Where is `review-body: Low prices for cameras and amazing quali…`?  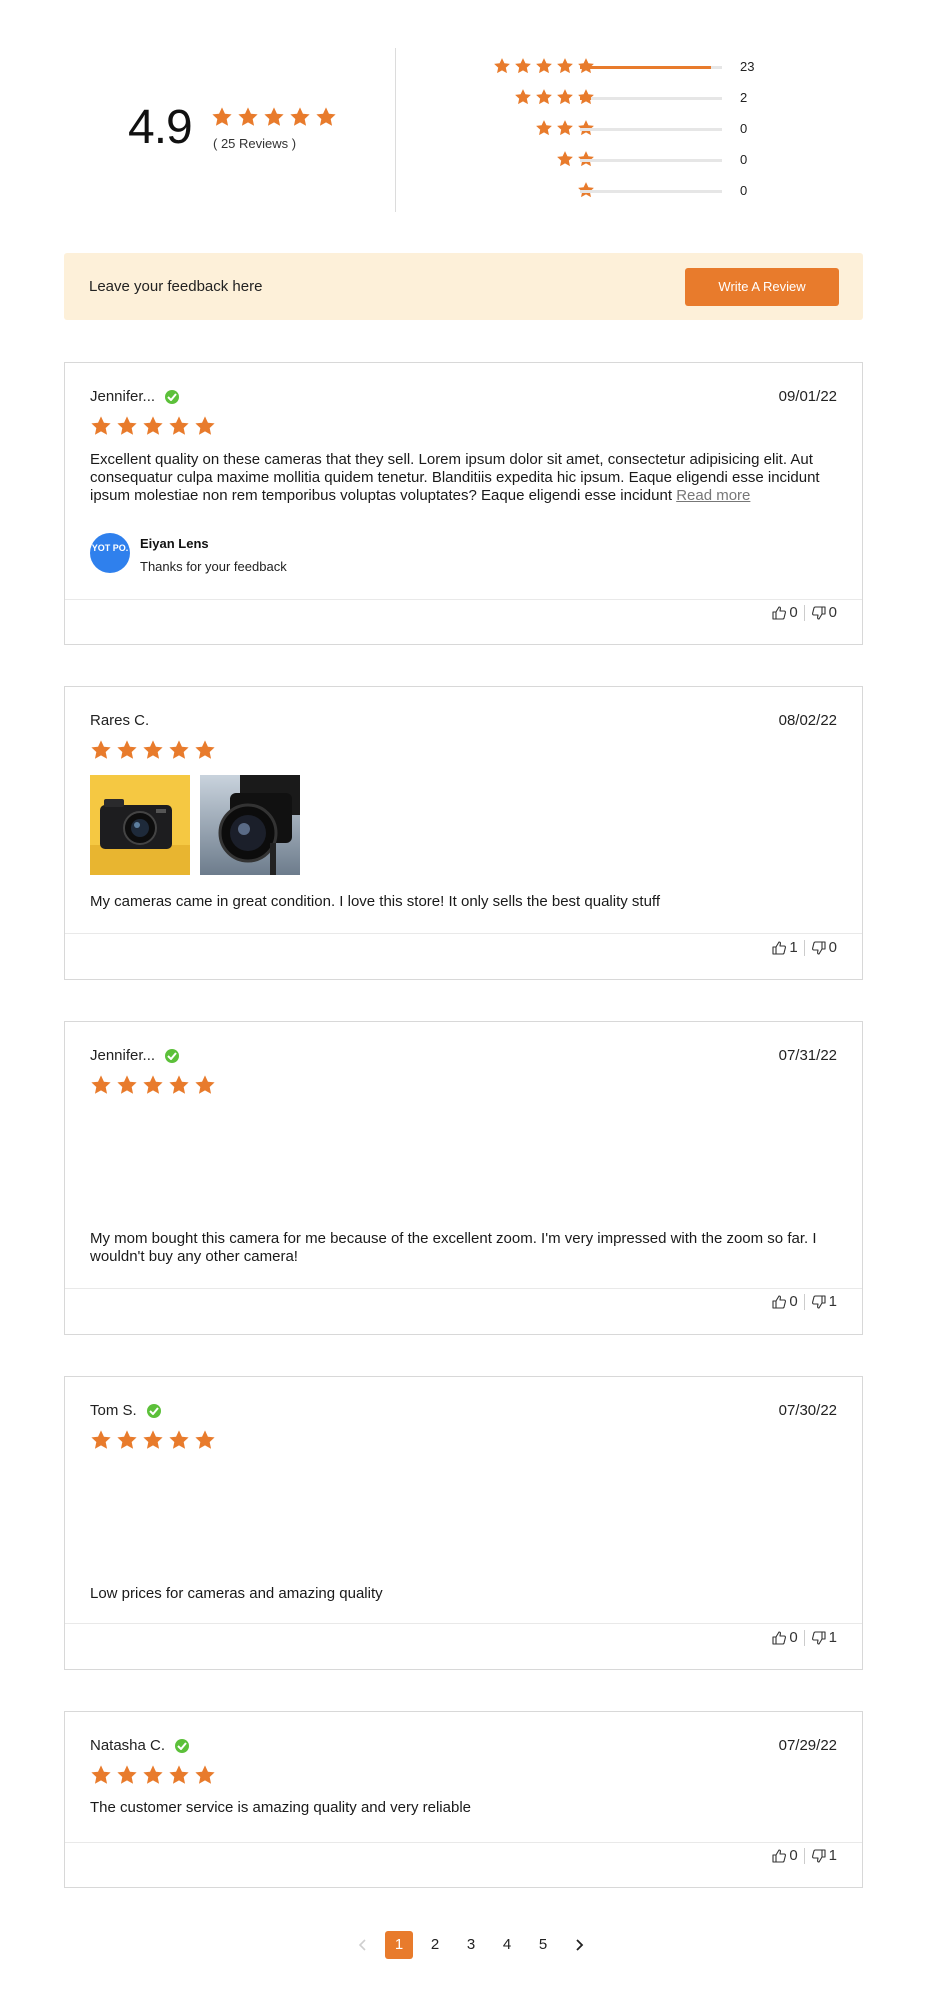
review-body: Low prices for cameras and amazing quali… is located at coordinates (465, 1594).